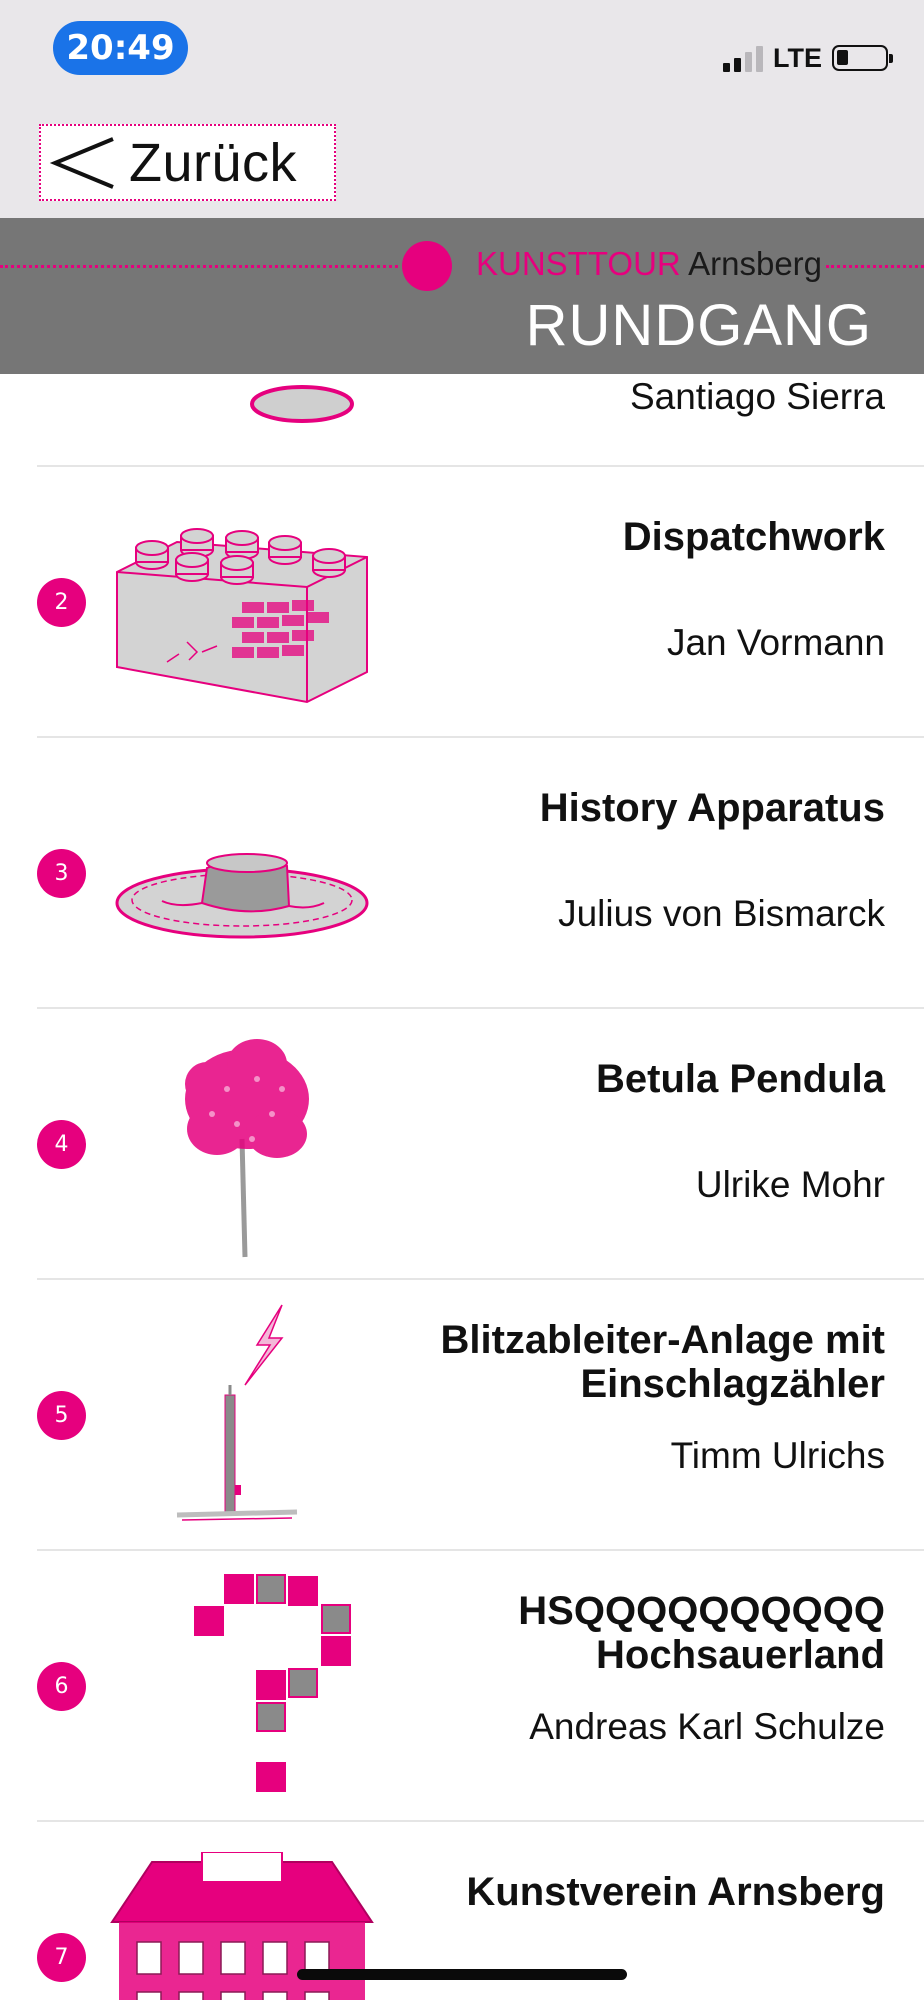  What do you see at coordinates (698, 325) in the screenshot?
I see `page-title: RUNDGANG` at bounding box center [698, 325].